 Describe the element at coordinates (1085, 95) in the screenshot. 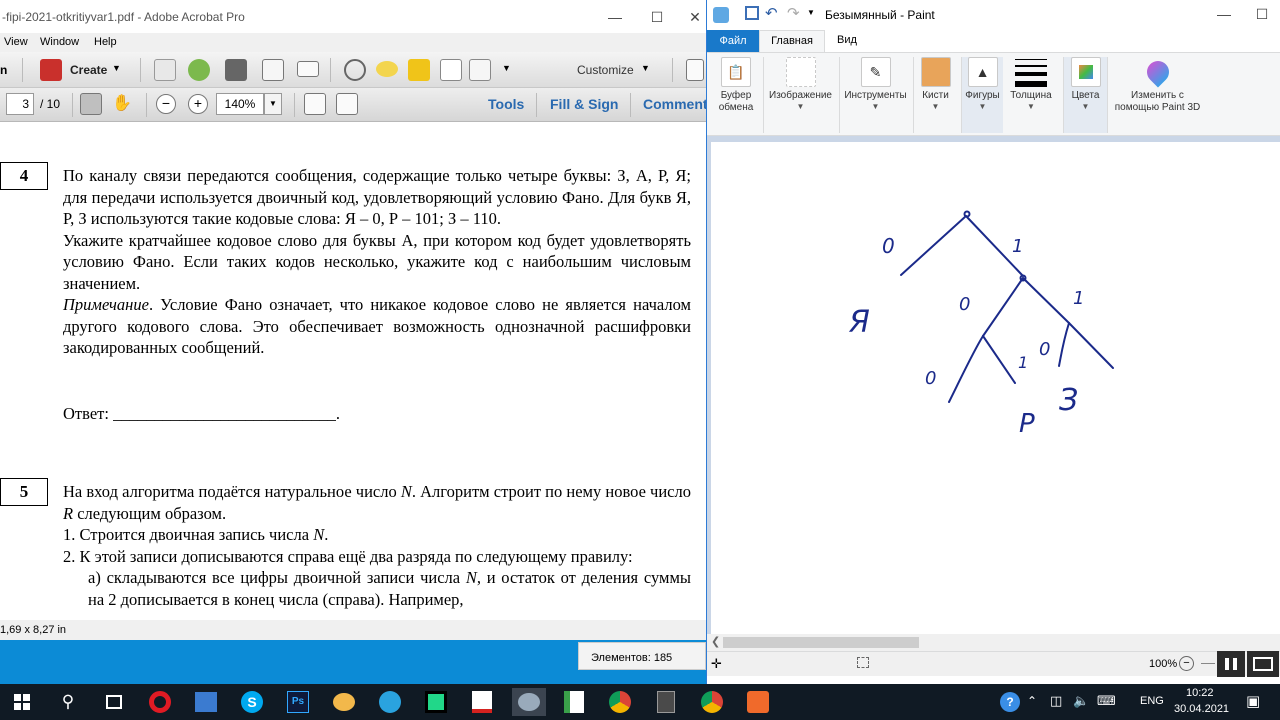

I see `colors-group: Цвета ▼` at that location.